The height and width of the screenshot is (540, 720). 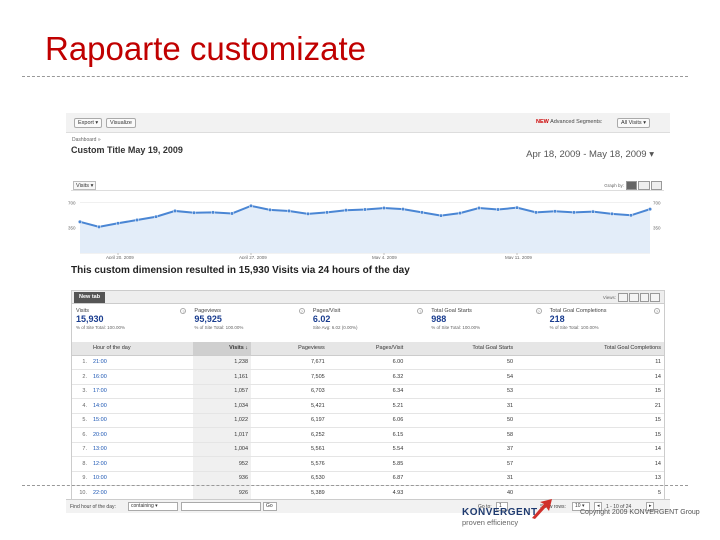 I want to click on table-cell: 952, so click(x=222, y=464).